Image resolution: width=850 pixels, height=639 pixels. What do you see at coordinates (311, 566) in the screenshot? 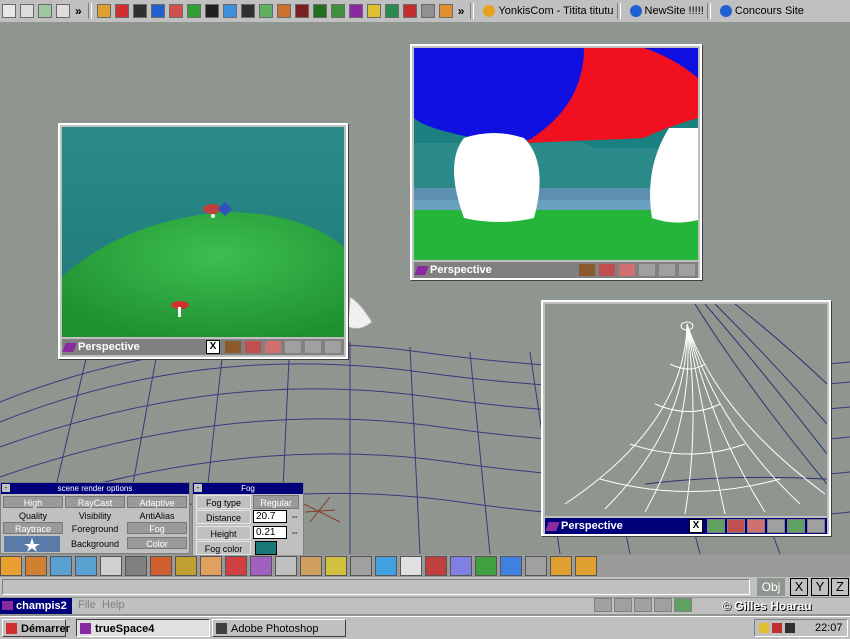
I see `pencil-tool-icon` at bounding box center [311, 566].